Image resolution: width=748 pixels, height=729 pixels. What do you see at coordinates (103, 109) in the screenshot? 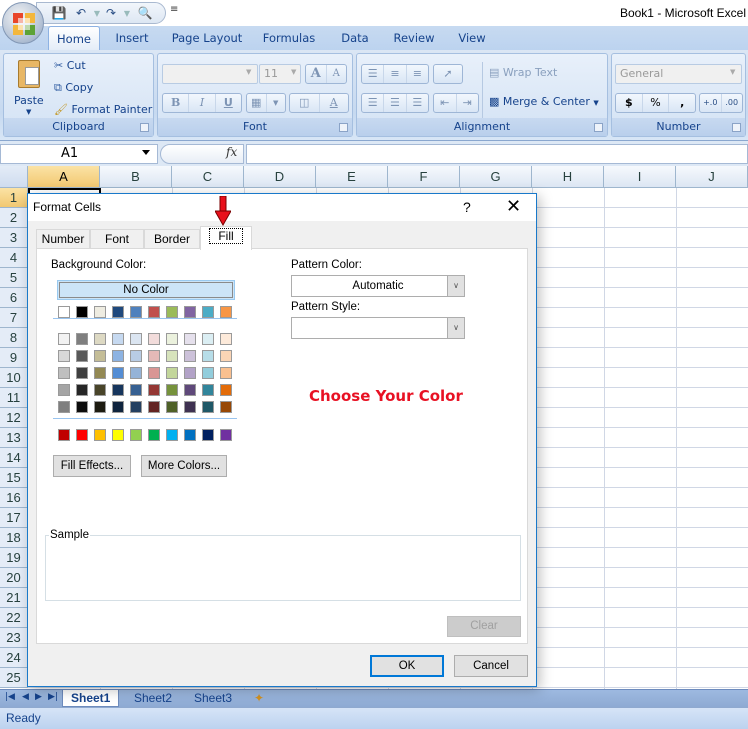
I see `format-painter-button: 🖌 Format Painter` at bounding box center [103, 109].